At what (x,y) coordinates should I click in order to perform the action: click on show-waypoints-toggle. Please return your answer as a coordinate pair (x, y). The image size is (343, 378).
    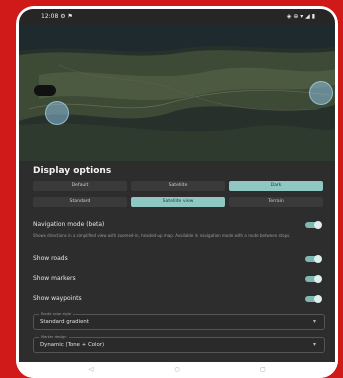
    Looking at the image, I should click on (313, 299).